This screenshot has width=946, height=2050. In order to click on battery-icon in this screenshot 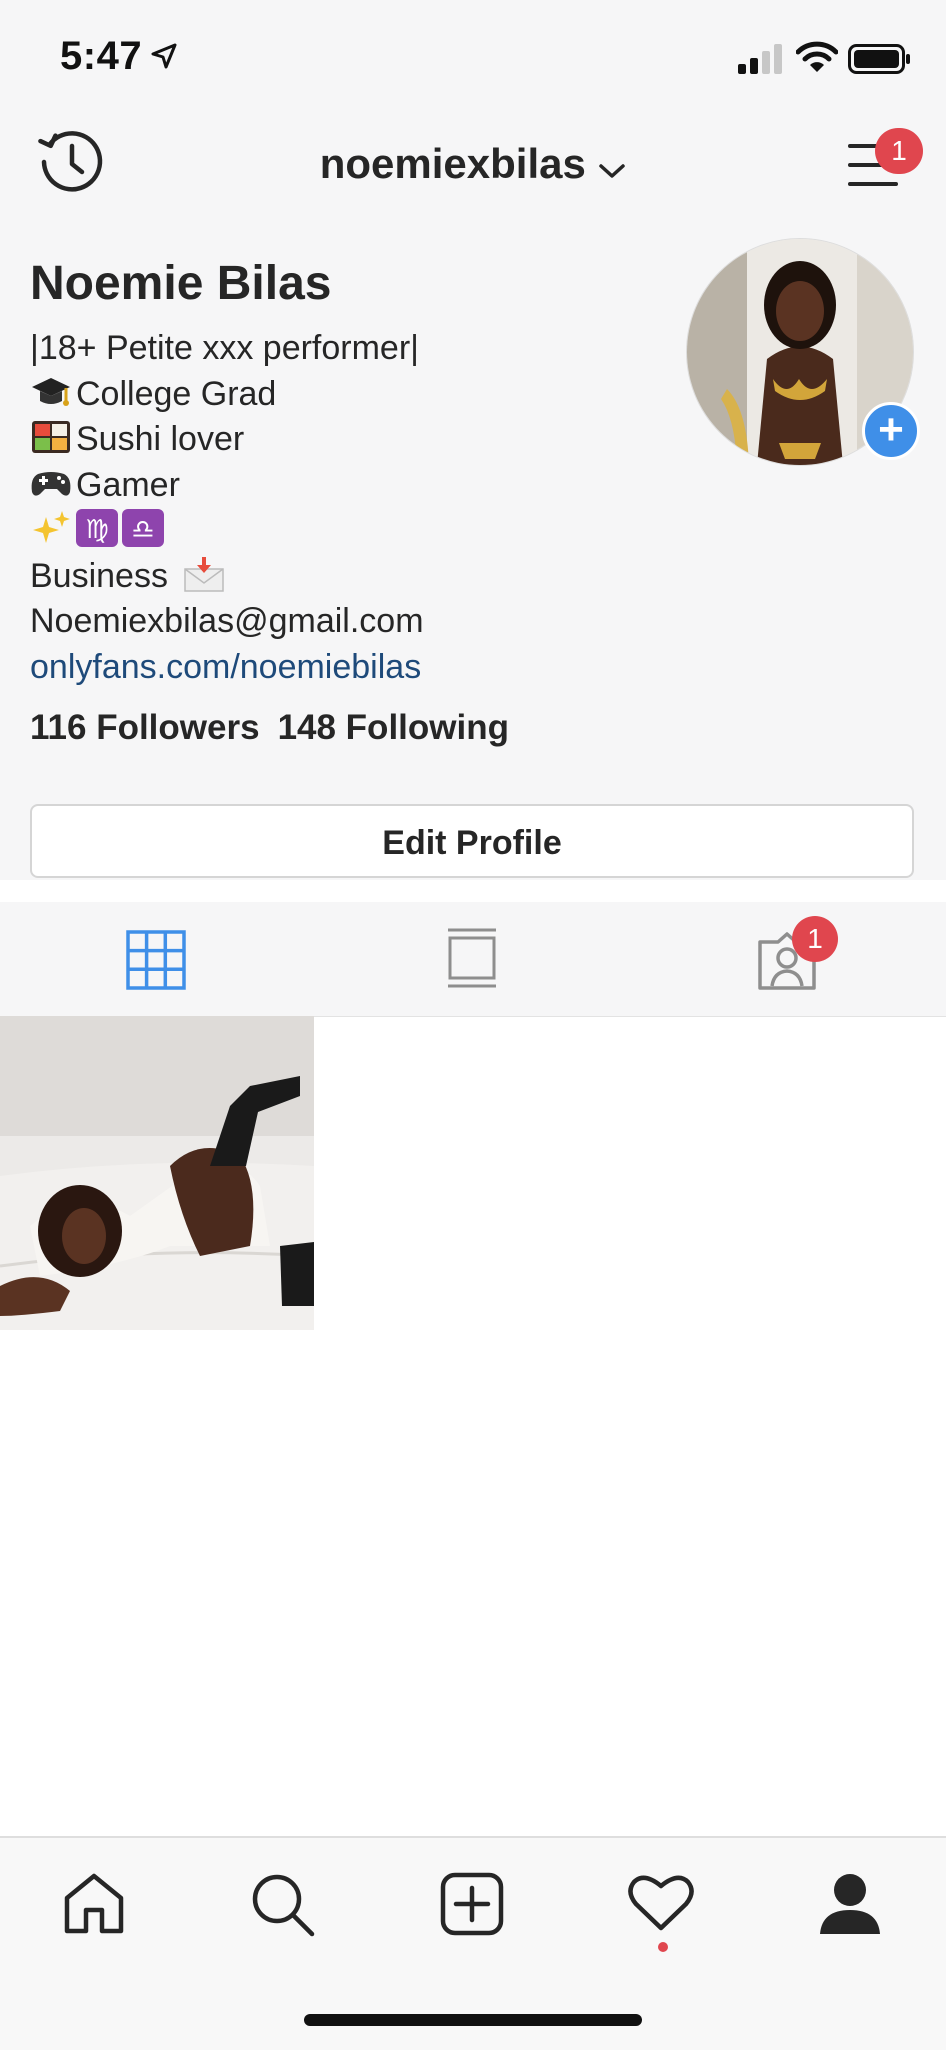, I will do `click(880, 61)`.